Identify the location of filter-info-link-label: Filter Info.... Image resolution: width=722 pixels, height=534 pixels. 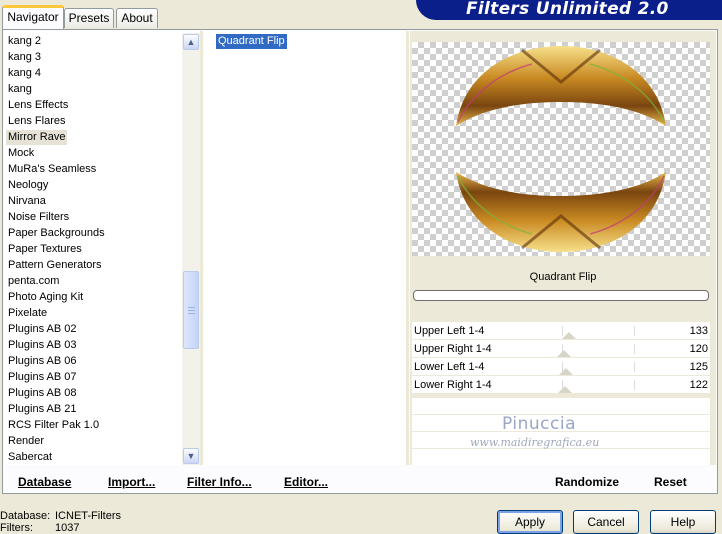
(219, 482).